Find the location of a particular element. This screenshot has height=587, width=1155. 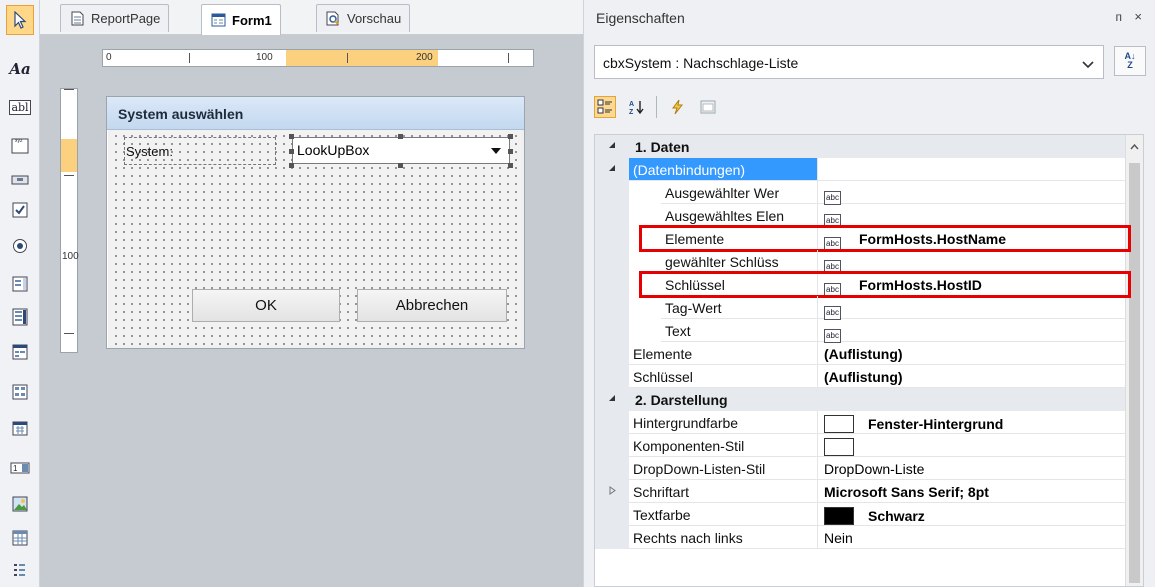

property-row: Text abc is located at coordinates (860, 331).